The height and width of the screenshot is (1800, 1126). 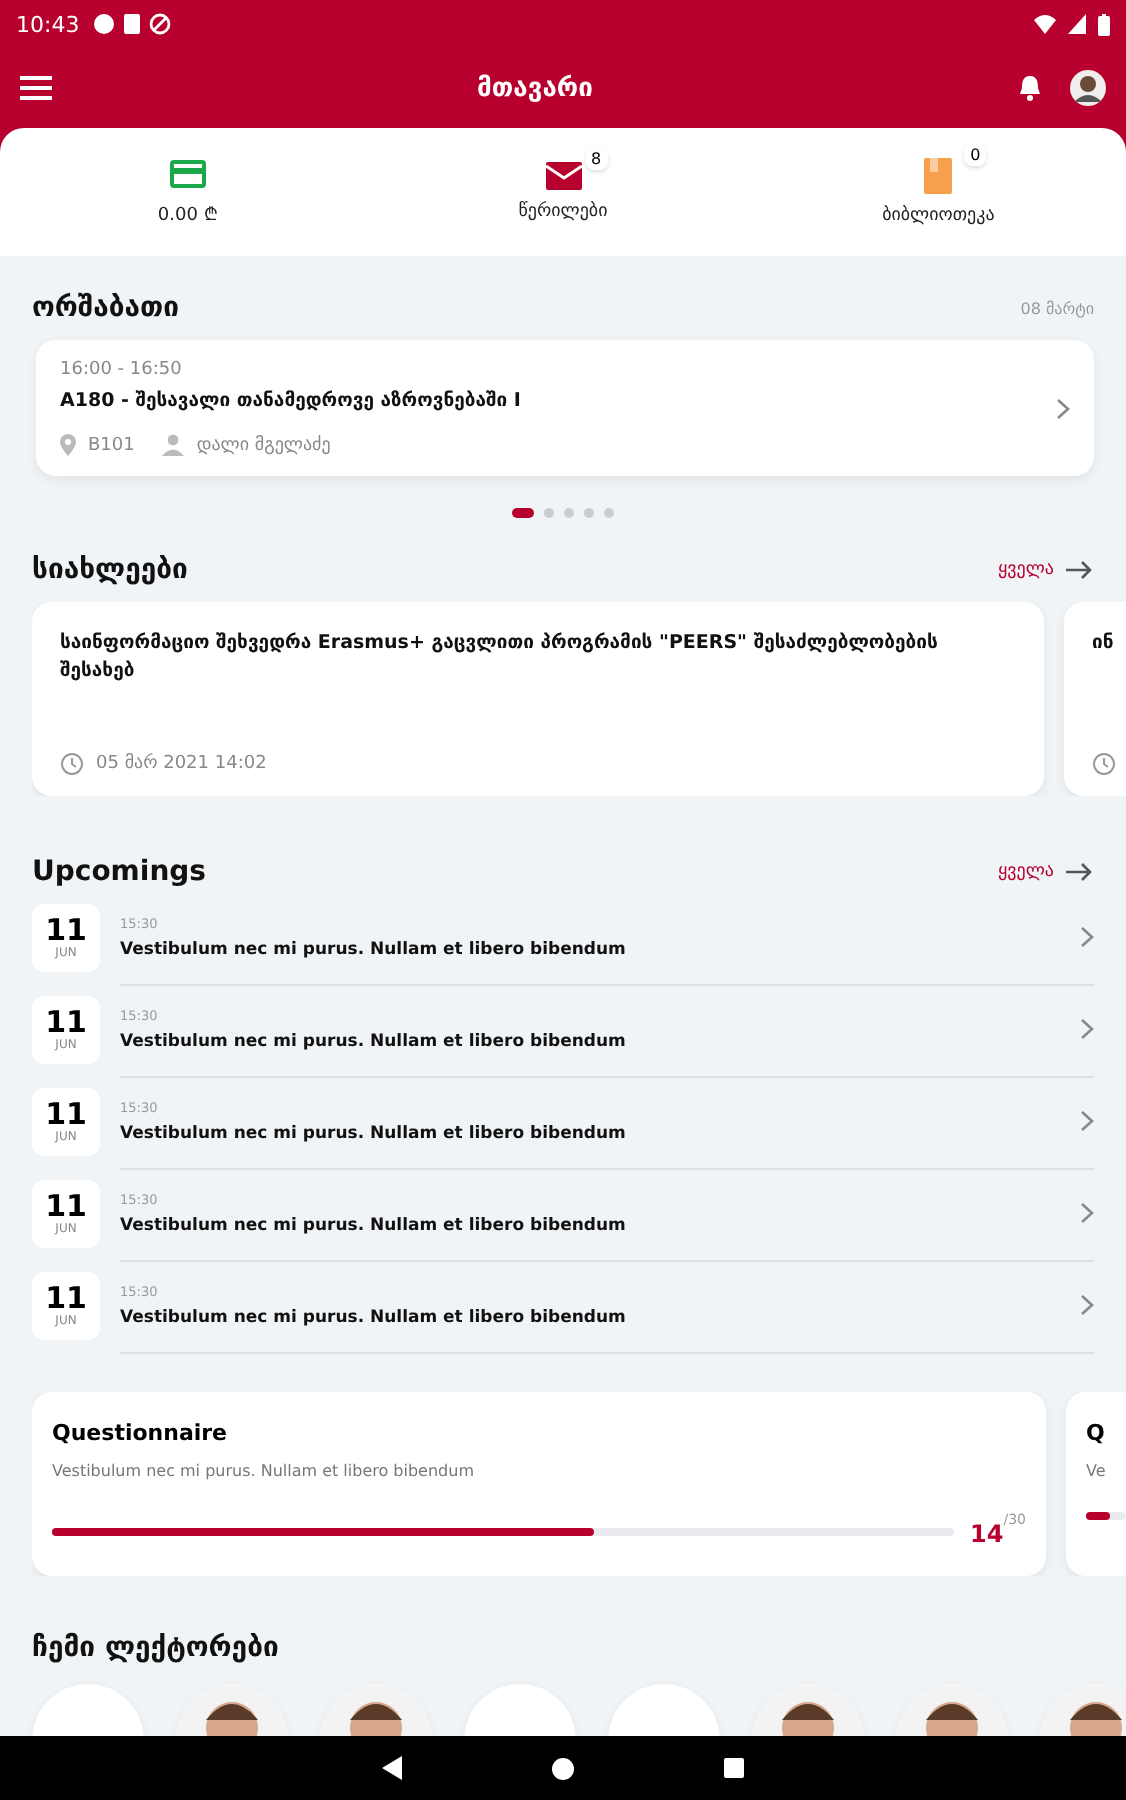 What do you see at coordinates (565, 408) in the screenshot?
I see `lesson-card: 16:00 - 16:50 A180 - შესავალი თანამედროვე აზროვნებაში I B101 დალი მგელაძე` at bounding box center [565, 408].